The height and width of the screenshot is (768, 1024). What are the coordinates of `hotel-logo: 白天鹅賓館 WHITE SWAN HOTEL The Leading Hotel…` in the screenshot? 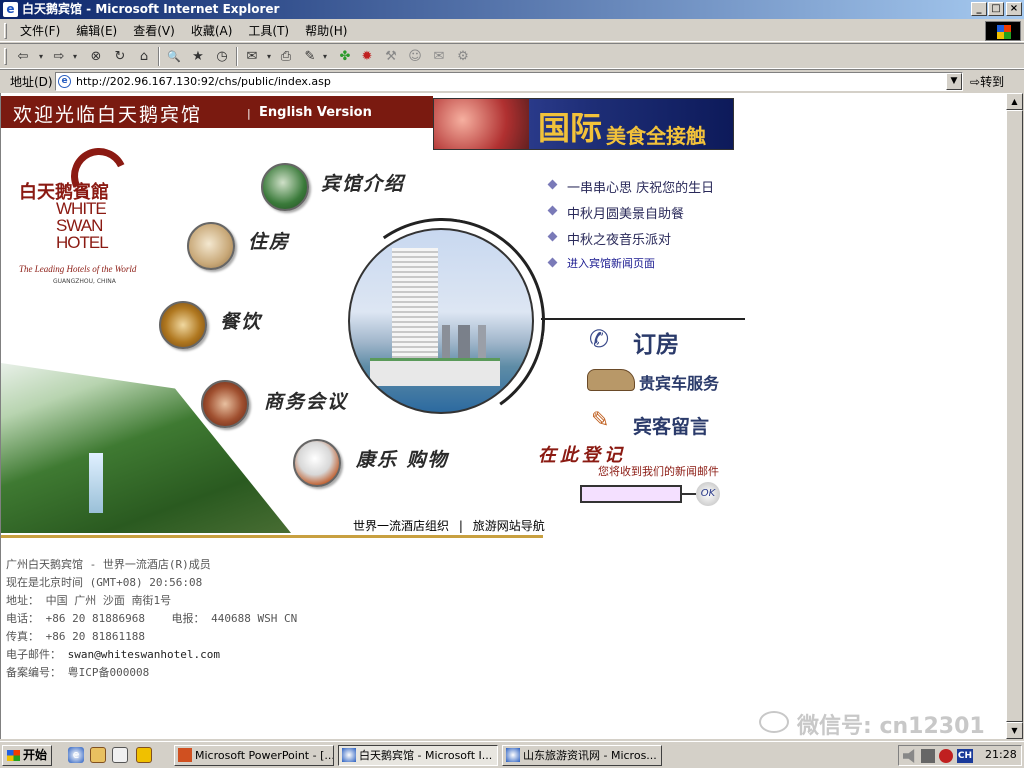 It's located at (76, 216).